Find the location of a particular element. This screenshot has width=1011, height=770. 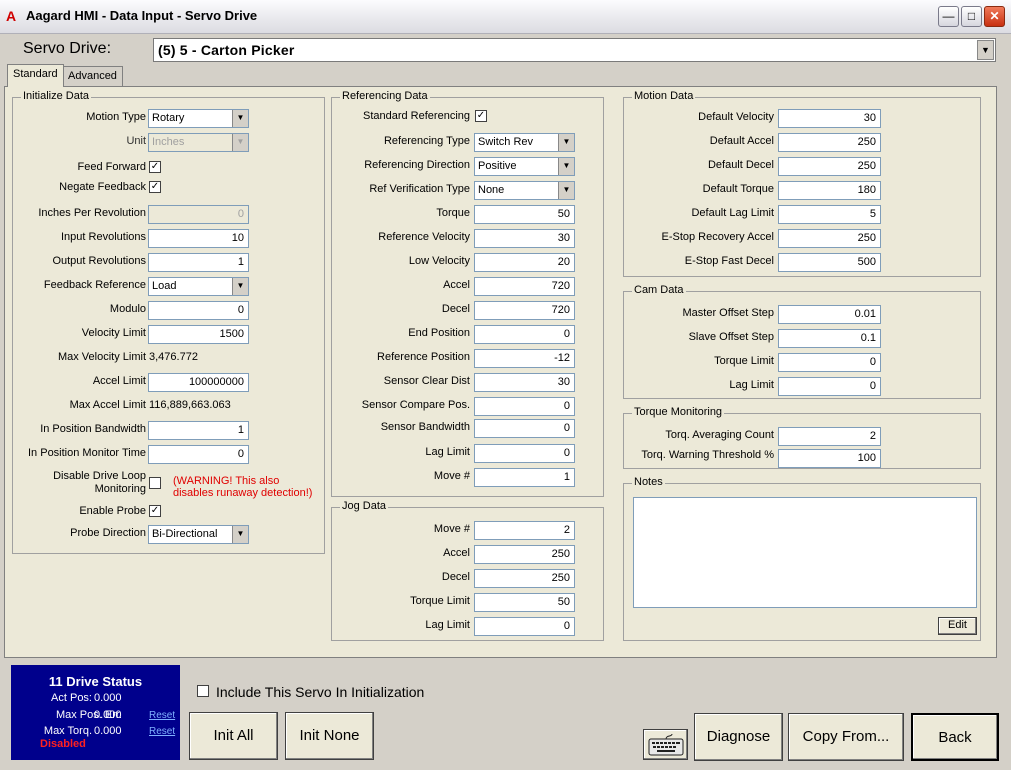

ref-move-field: 1 is located at coordinates (524, 477).